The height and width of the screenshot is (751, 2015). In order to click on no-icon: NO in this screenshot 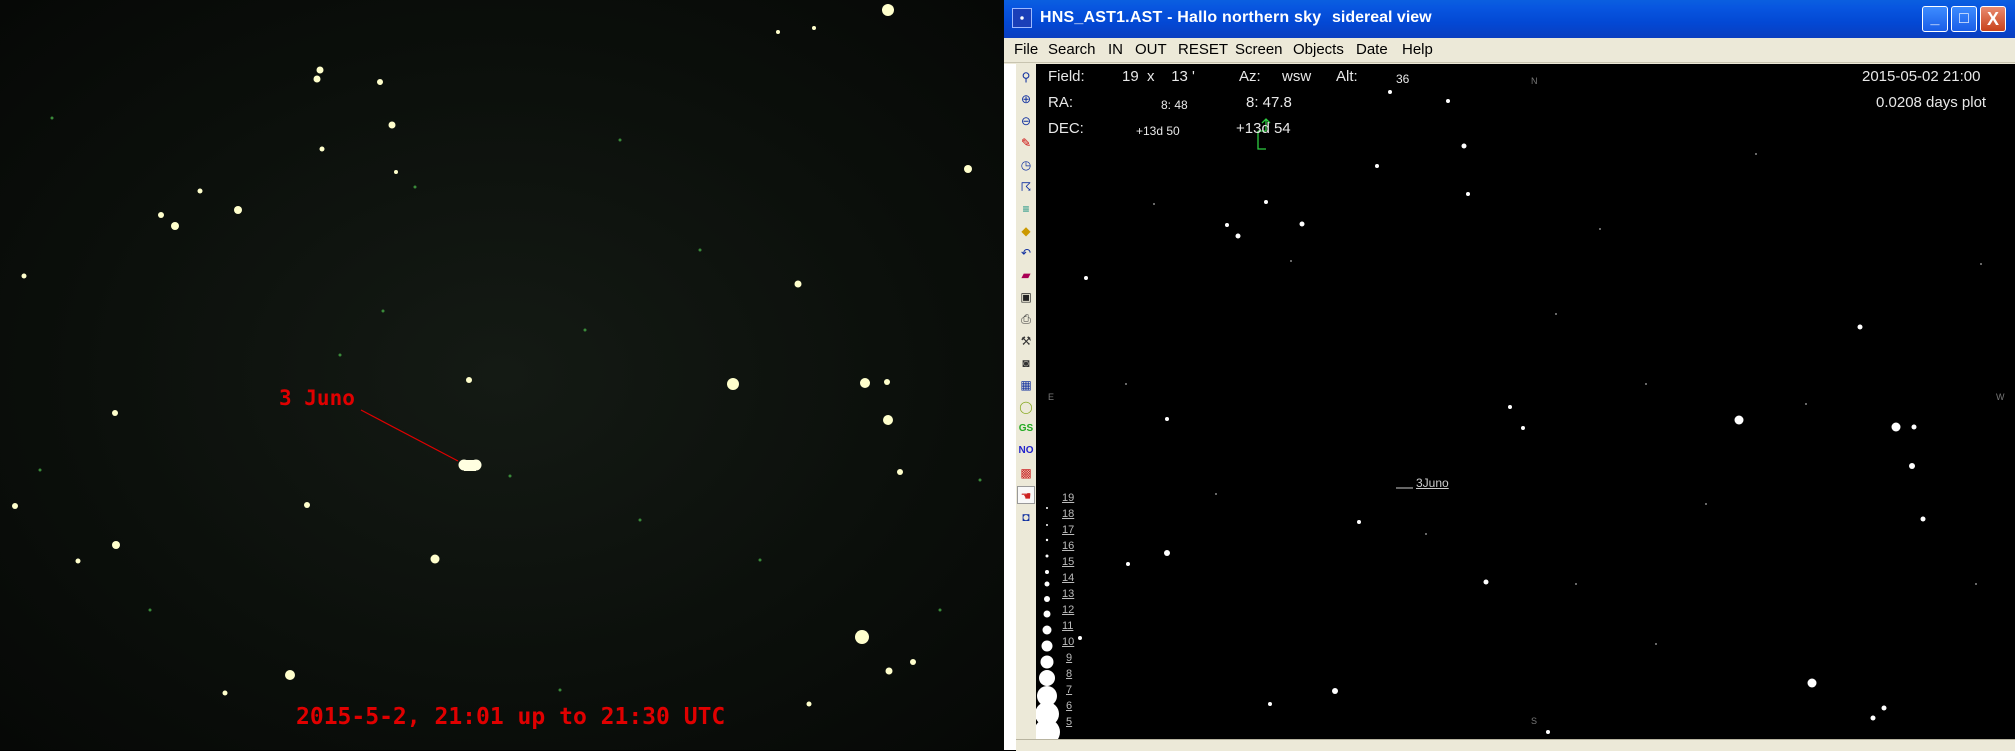, I will do `click(1026, 451)`.